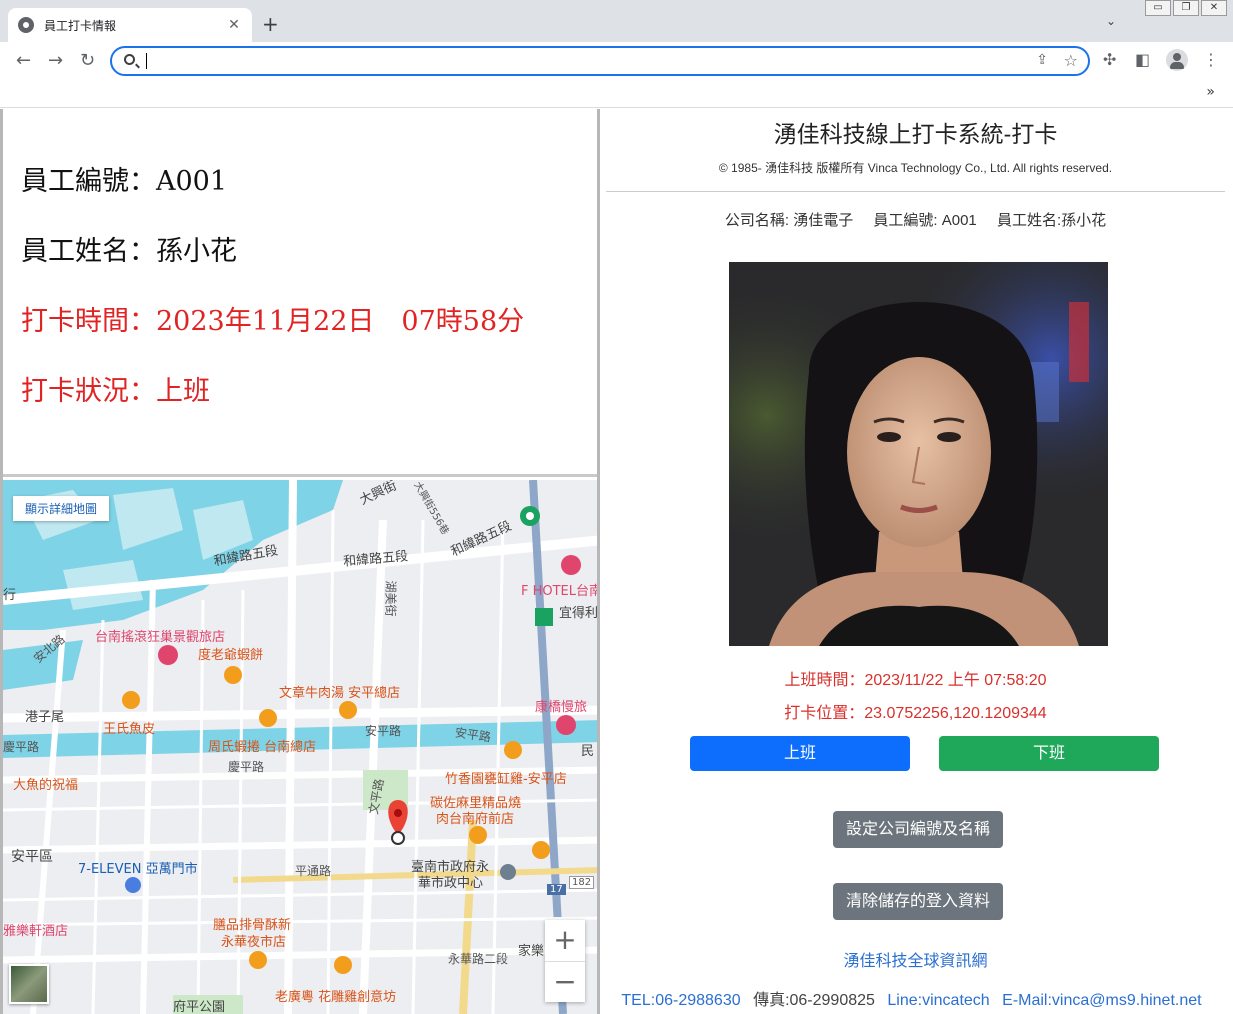 The image size is (1233, 1014). I want to click on reload-icon: ↻, so click(87, 60).